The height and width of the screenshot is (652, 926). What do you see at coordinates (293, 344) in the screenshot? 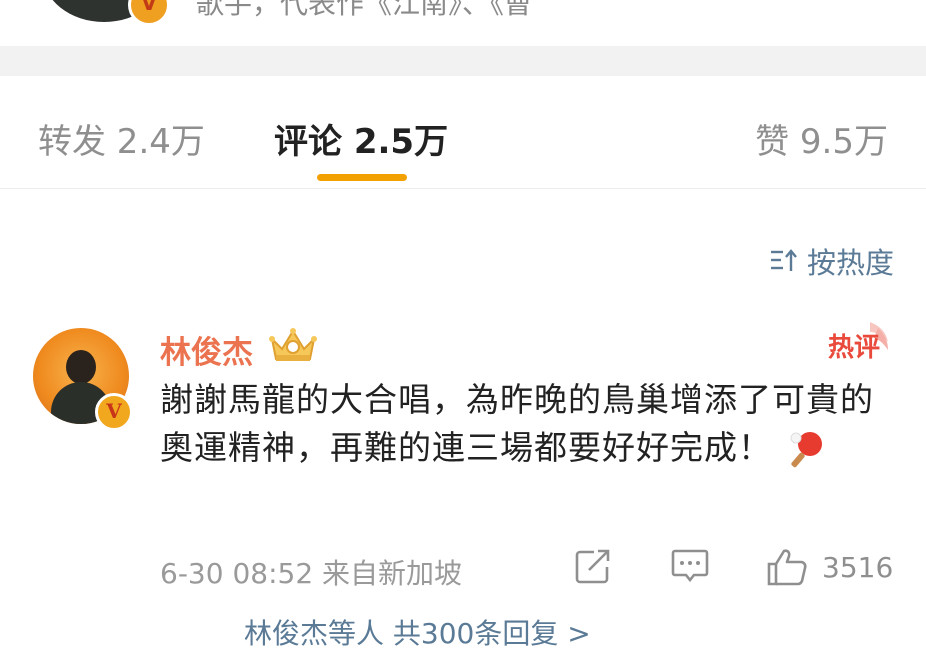
I see `crown-member-icon` at bounding box center [293, 344].